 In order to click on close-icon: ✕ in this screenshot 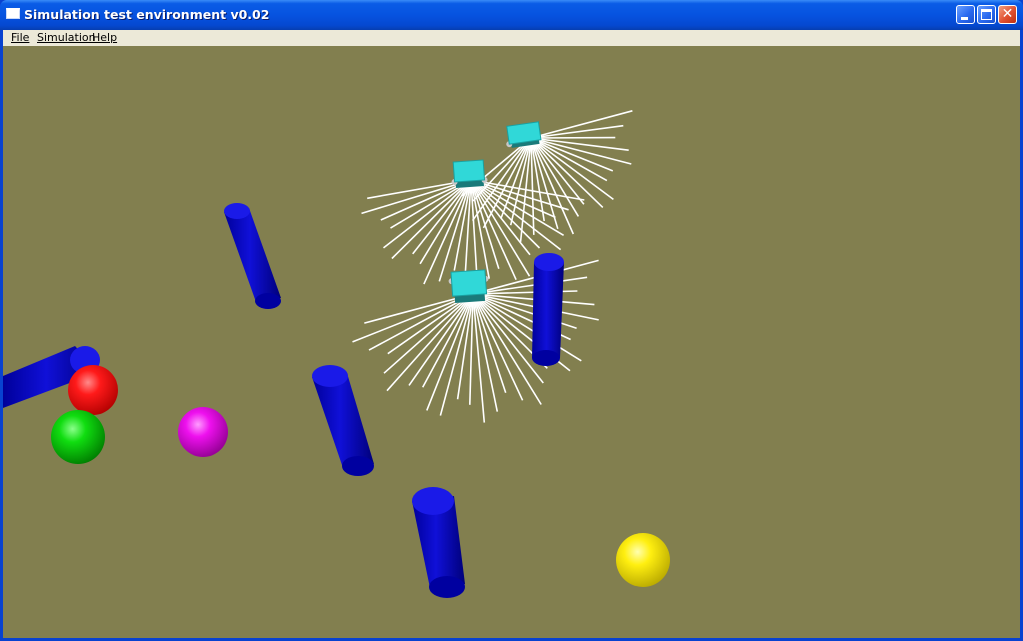, I will do `click(1007, 14)`.